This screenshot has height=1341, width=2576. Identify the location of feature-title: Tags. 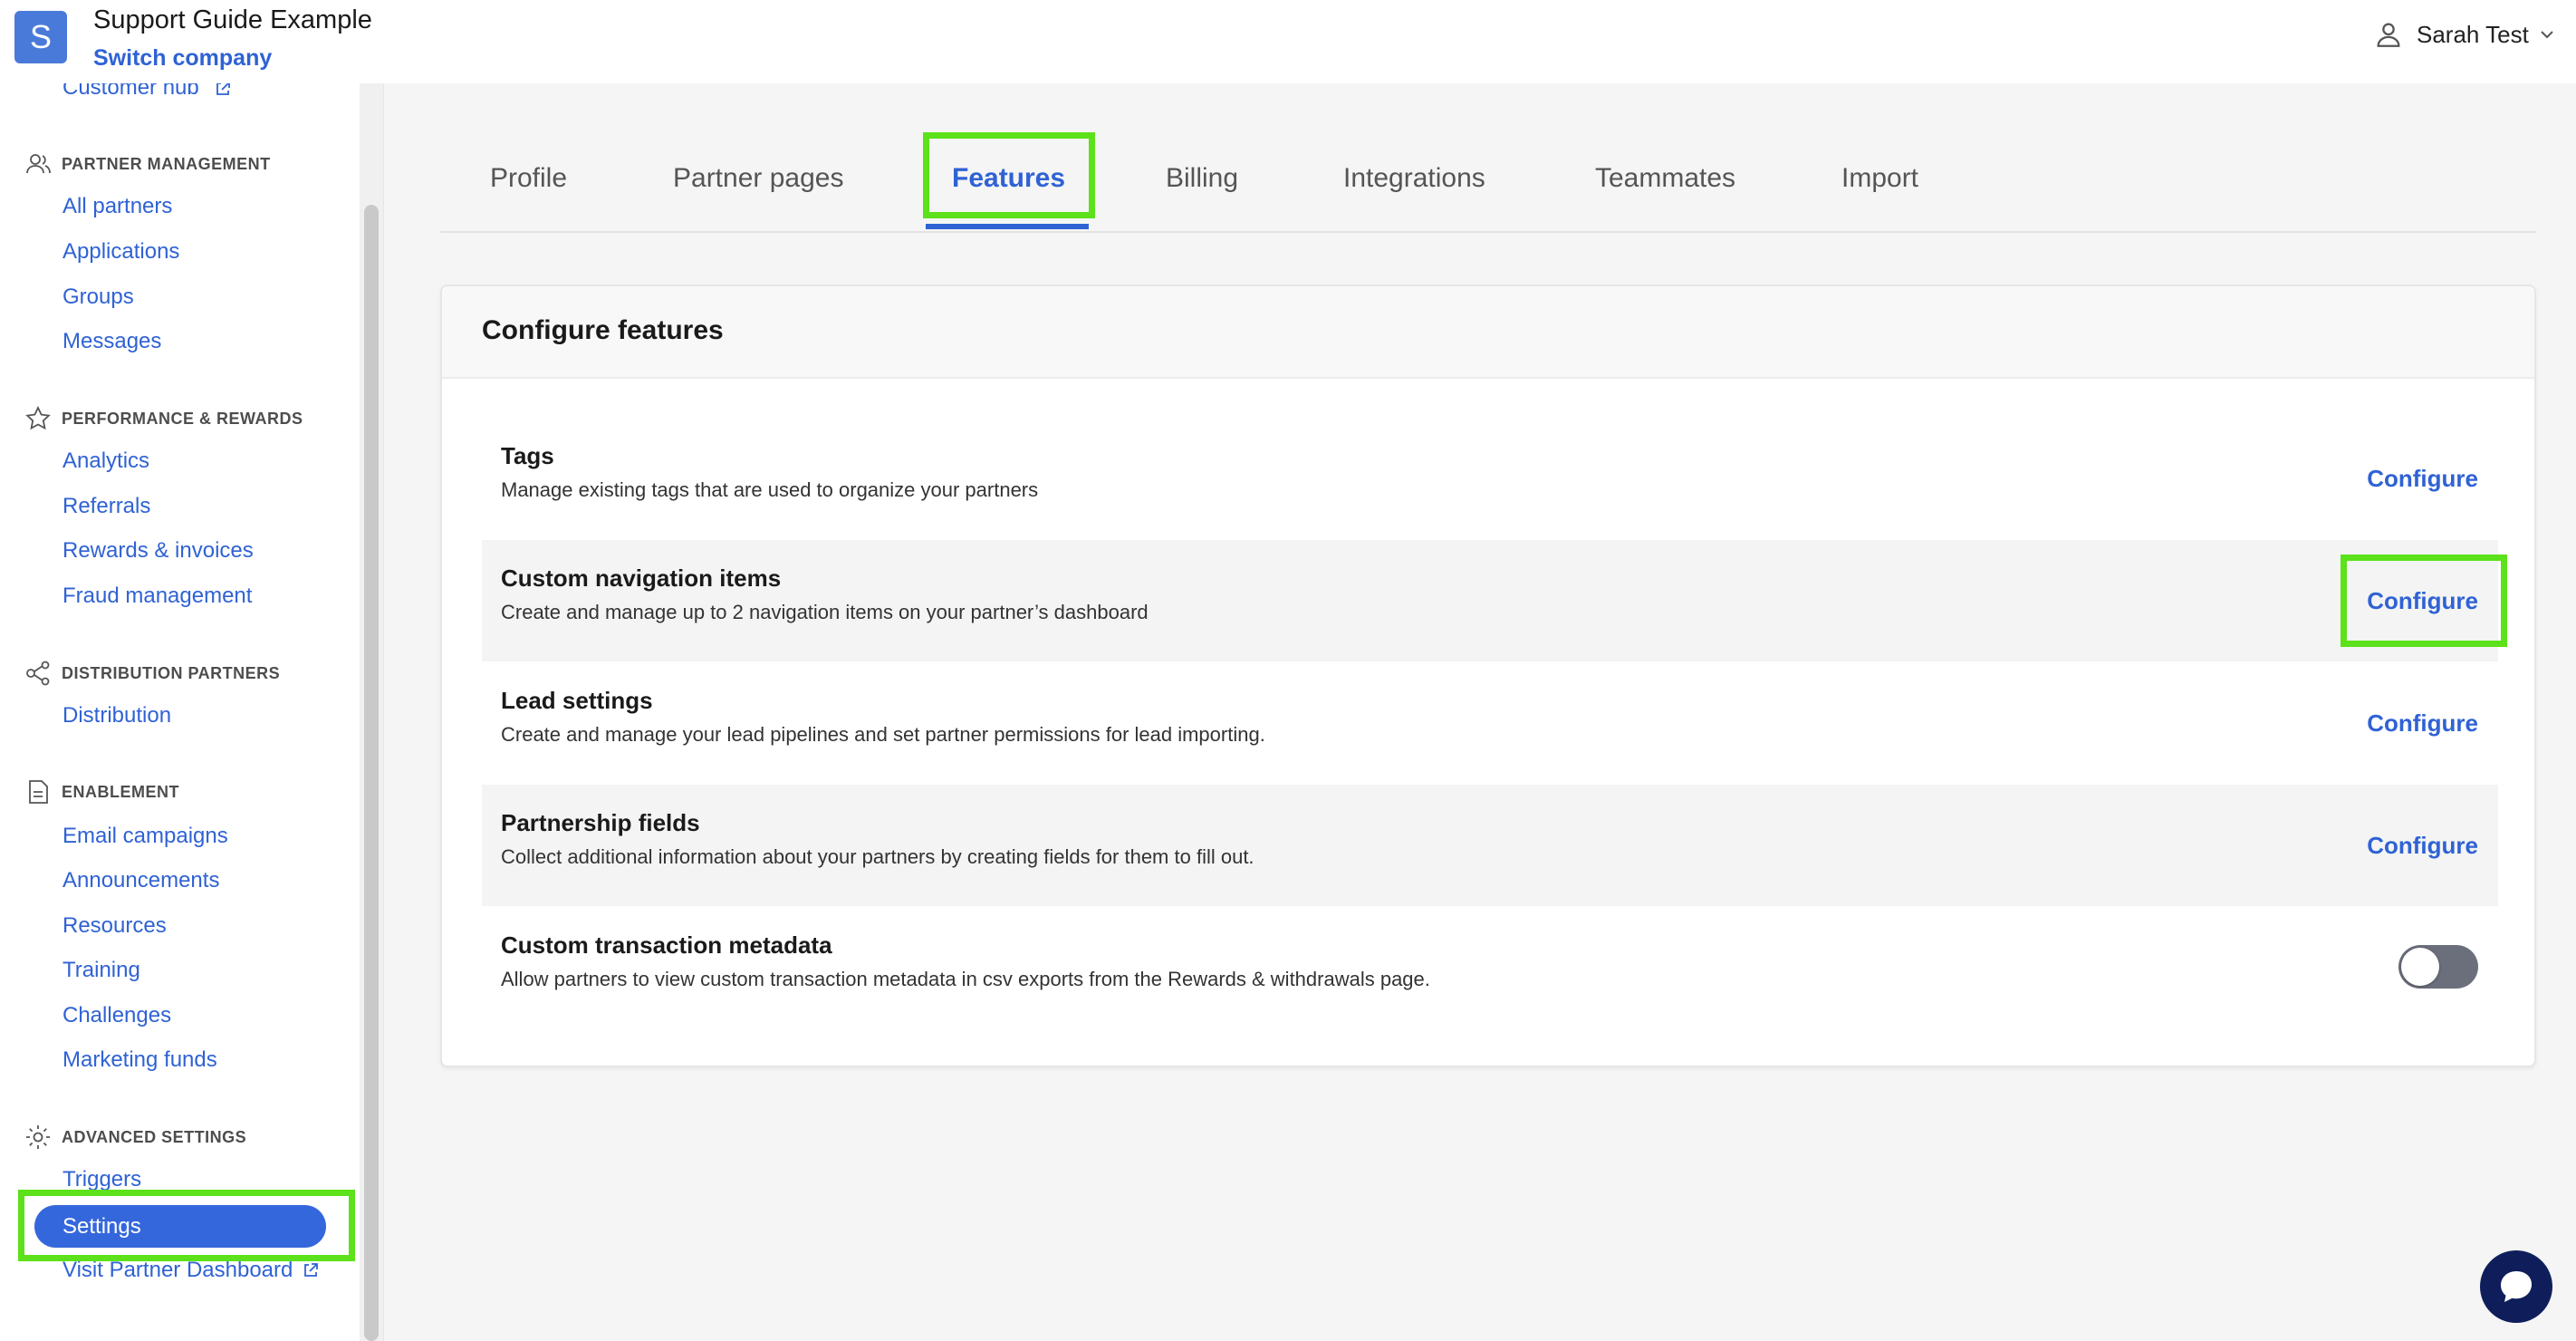
(527, 456).